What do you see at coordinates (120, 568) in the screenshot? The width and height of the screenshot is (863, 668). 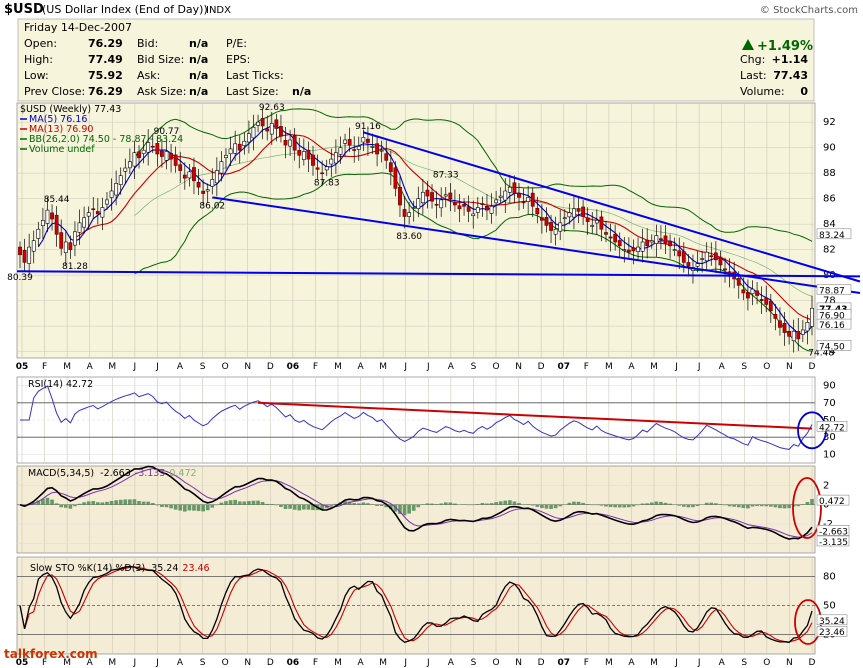 I see `stochastic-legend: Slow STO %K(14) %D(3) 35.24 23.46` at bounding box center [120, 568].